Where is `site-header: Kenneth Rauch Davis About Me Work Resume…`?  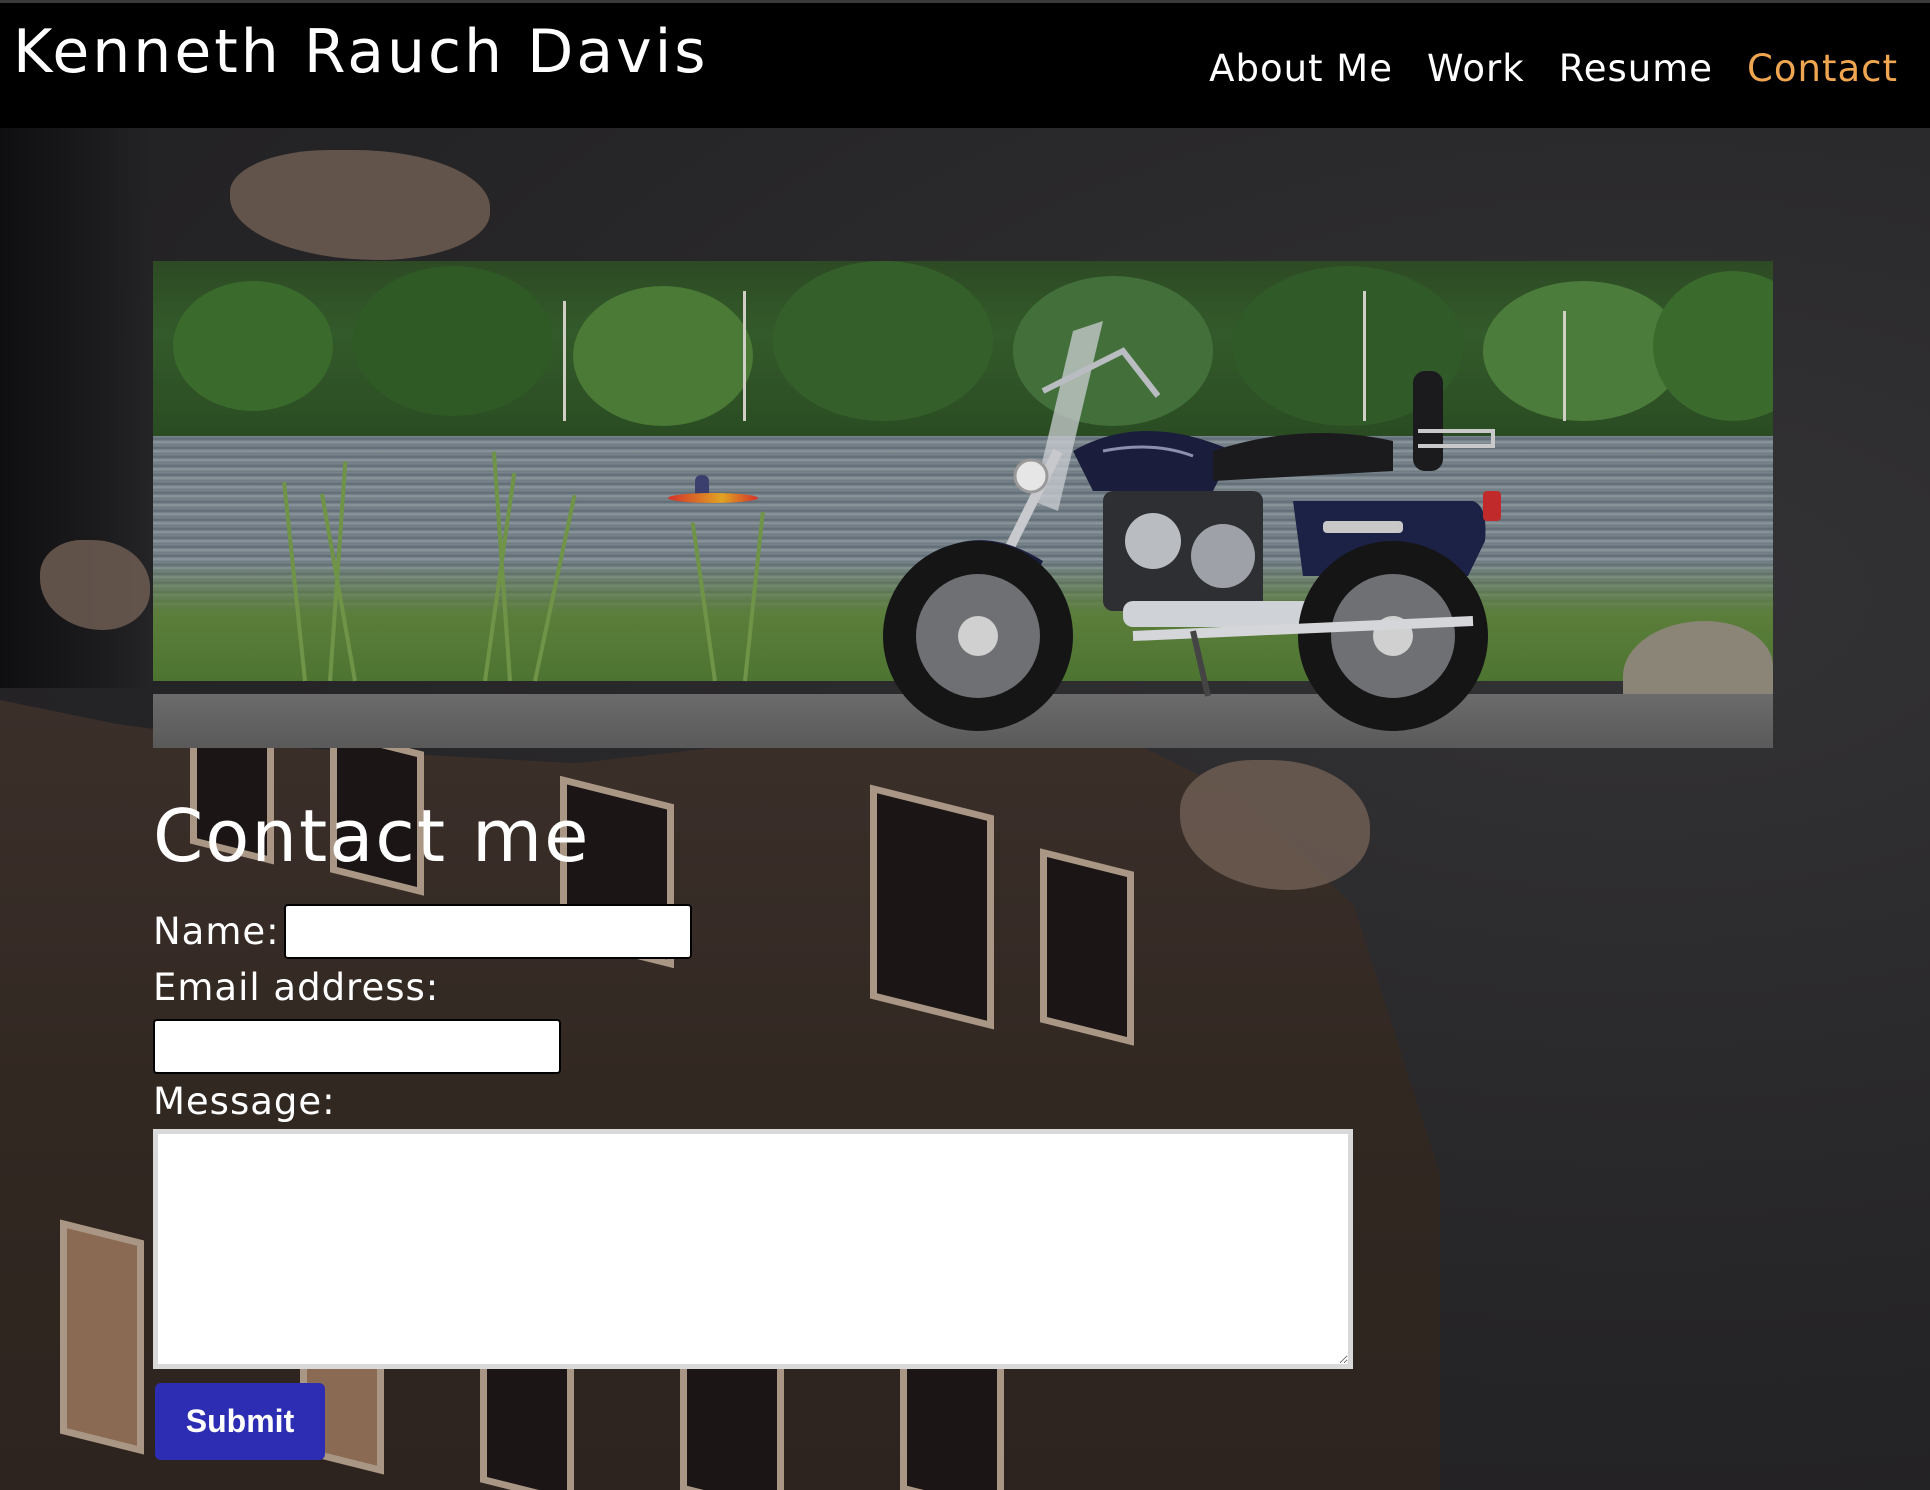 site-header: Kenneth Rauch Davis About Me Work Resume… is located at coordinates (965, 64).